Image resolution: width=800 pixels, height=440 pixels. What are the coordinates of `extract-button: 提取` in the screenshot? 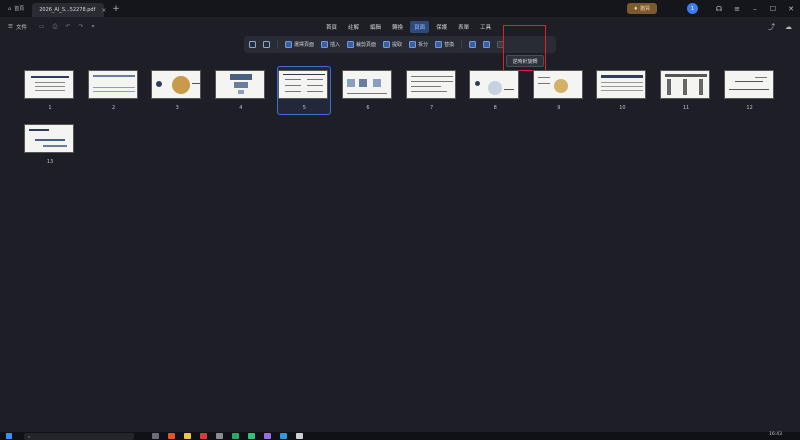 It's located at (392, 44).